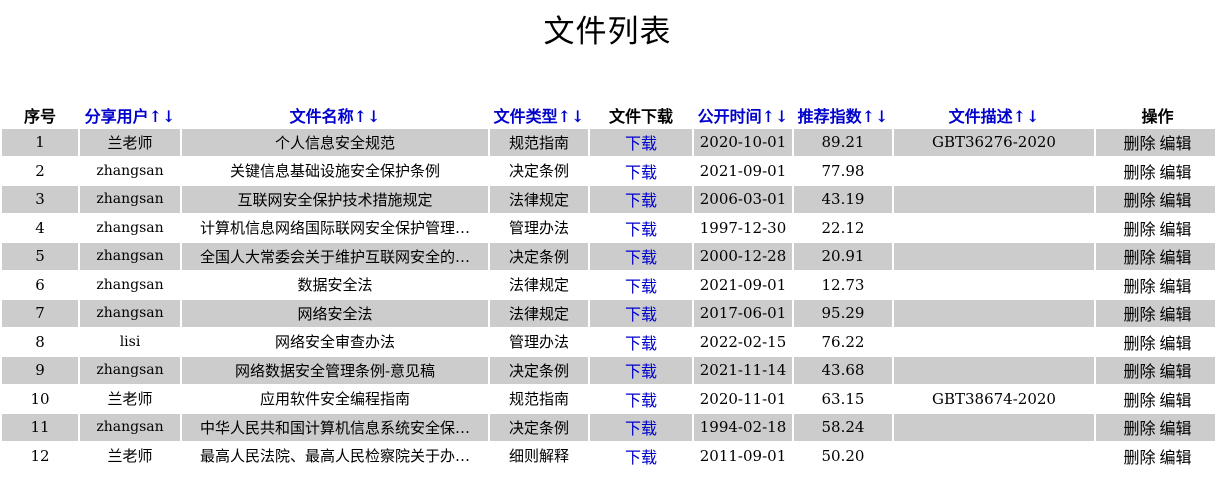  What do you see at coordinates (843, 115) in the screenshot?
I see `col-header-score-sort: 推荐指数↑↓` at bounding box center [843, 115].